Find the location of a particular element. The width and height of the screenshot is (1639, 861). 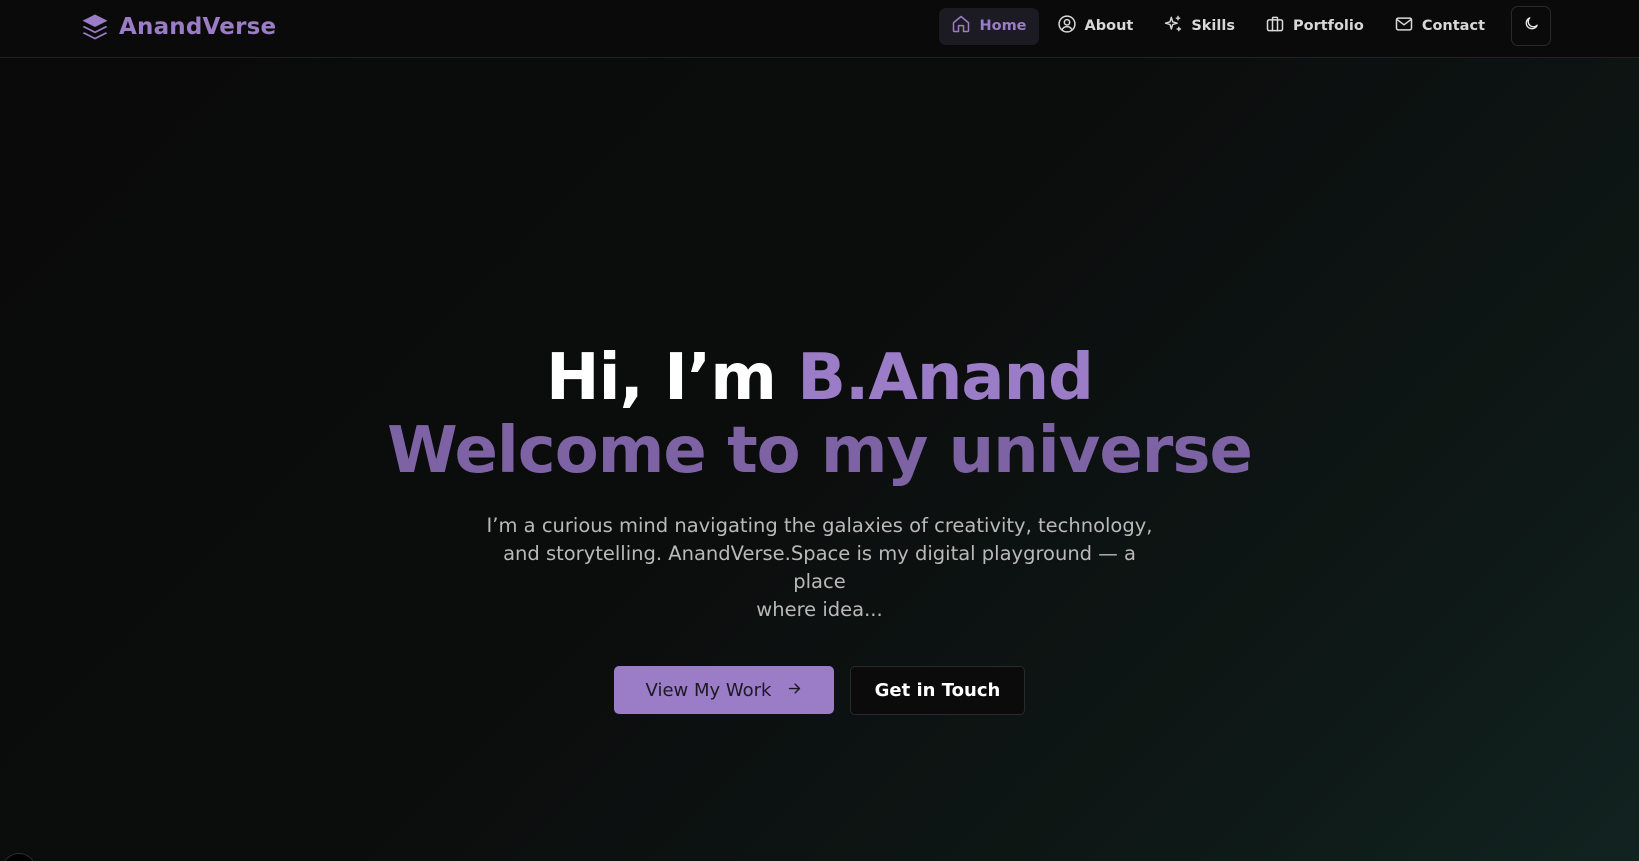

nav-label-contact: Contact is located at coordinates (1453, 26).